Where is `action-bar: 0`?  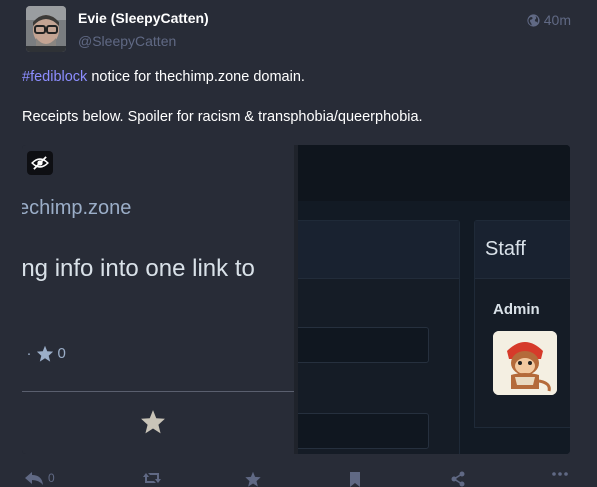 action-bar: 0 is located at coordinates (298, 476).